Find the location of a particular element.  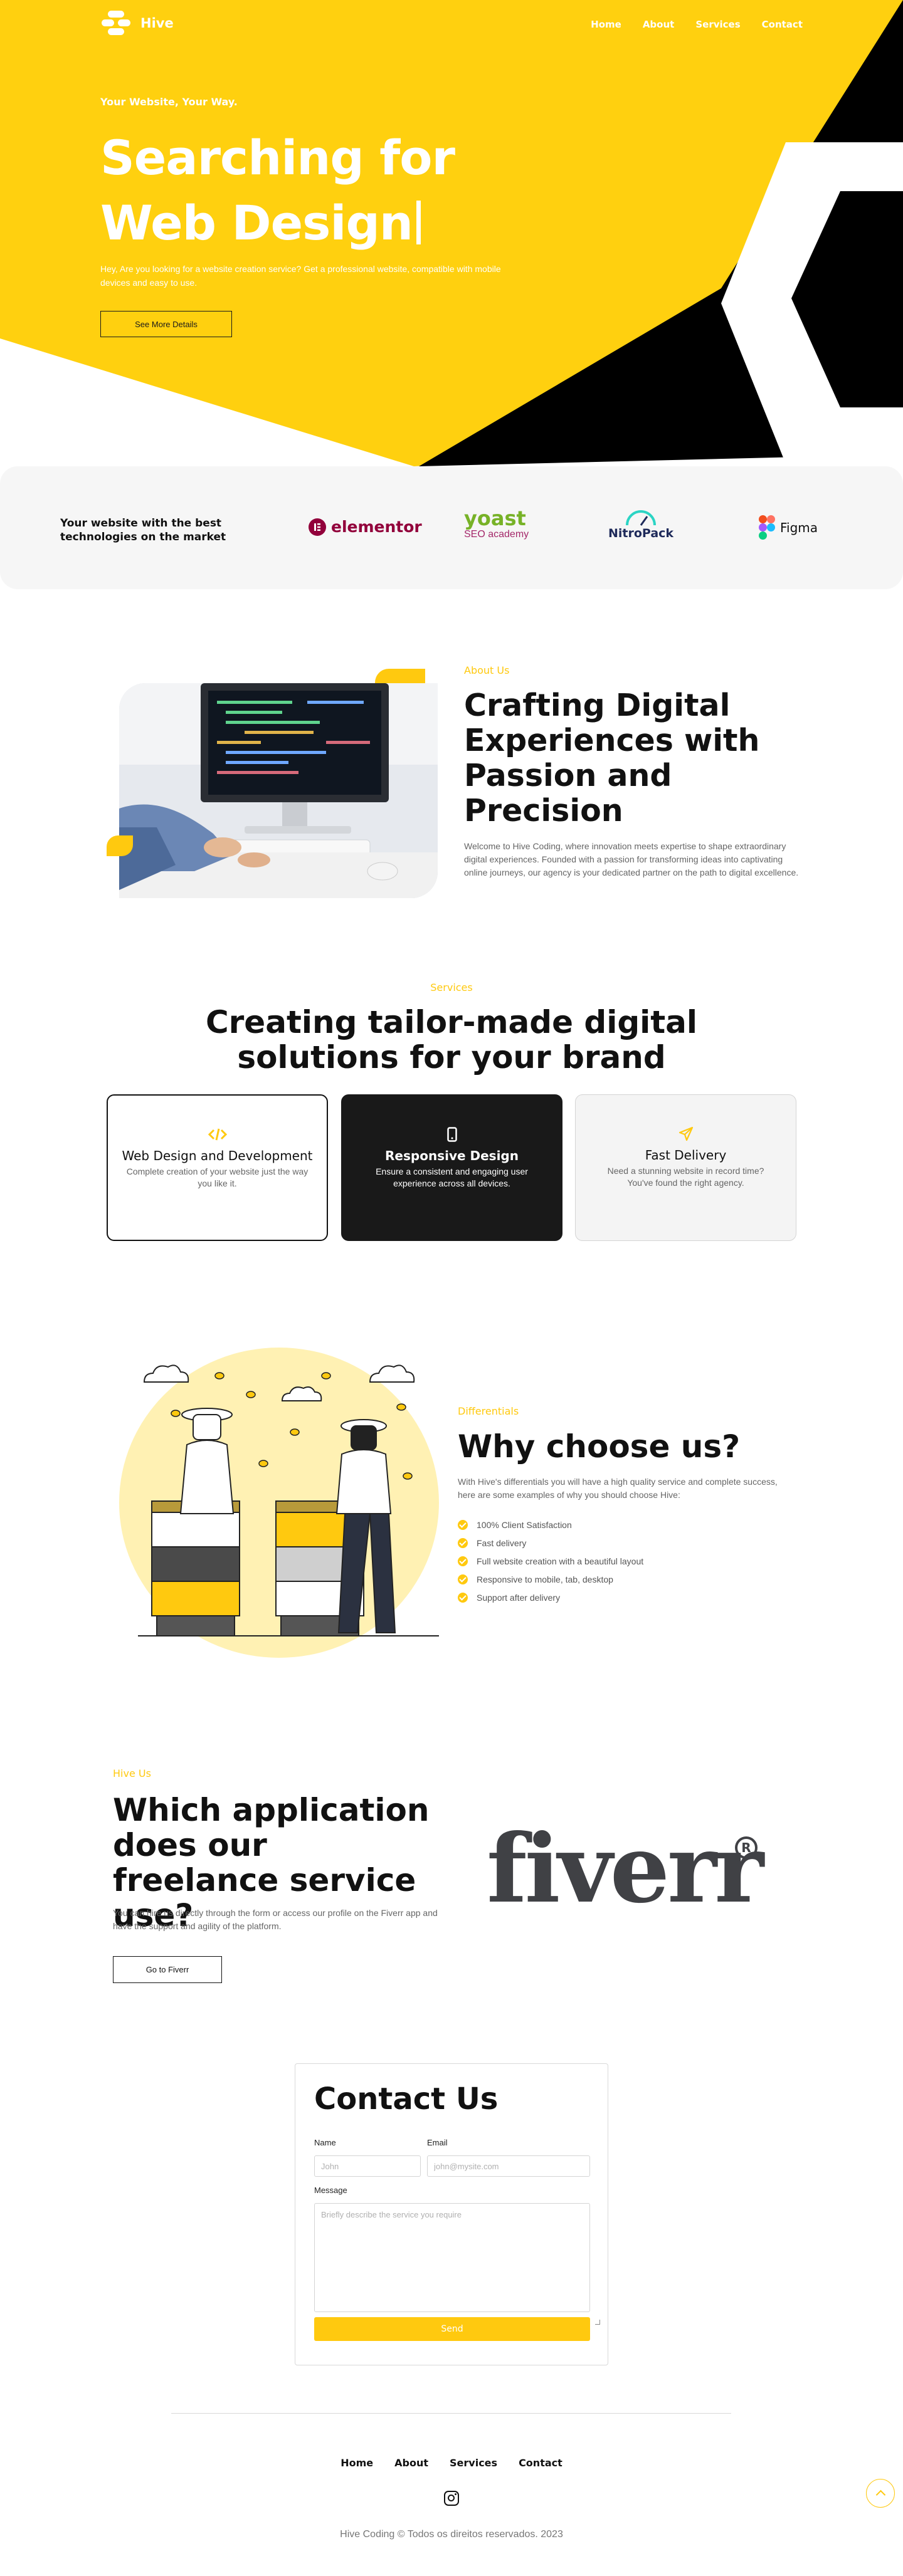

list-item: Fast delivery is located at coordinates (550, 1543).